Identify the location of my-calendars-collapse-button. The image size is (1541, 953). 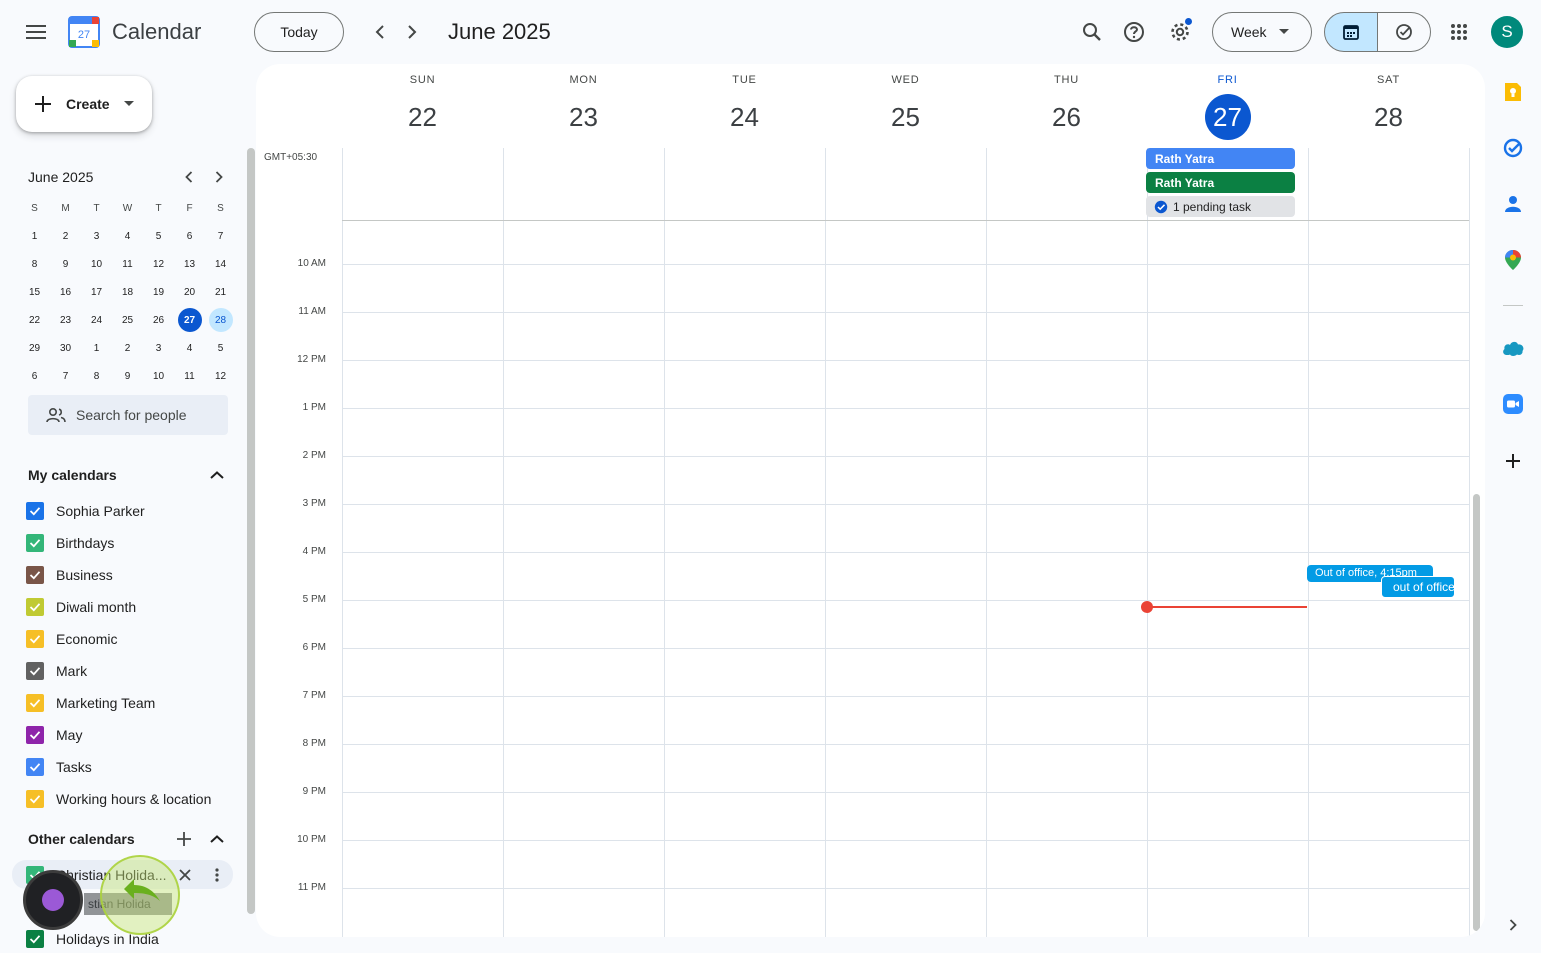
(217, 475).